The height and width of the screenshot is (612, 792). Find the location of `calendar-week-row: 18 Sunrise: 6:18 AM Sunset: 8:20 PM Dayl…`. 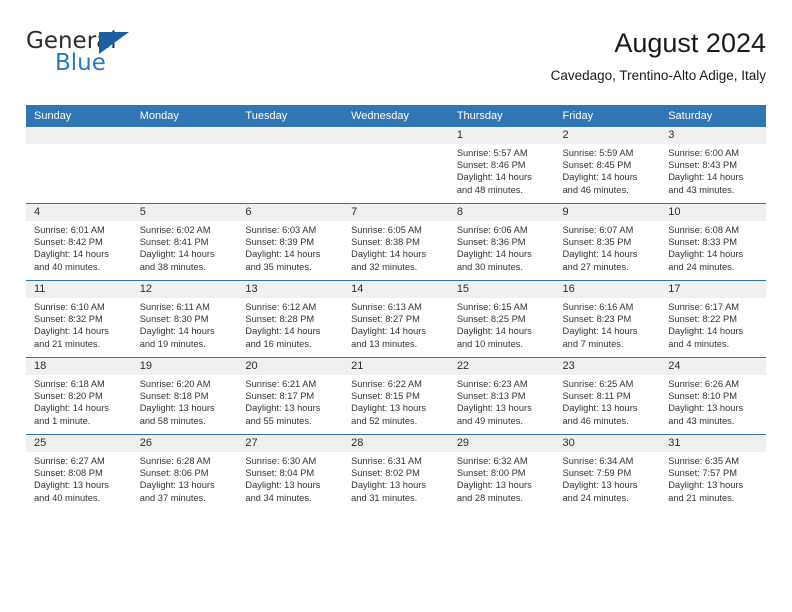

calendar-week-row: 18 Sunrise: 6:18 AM Sunset: 8:20 PM Dayl… is located at coordinates (396, 396).